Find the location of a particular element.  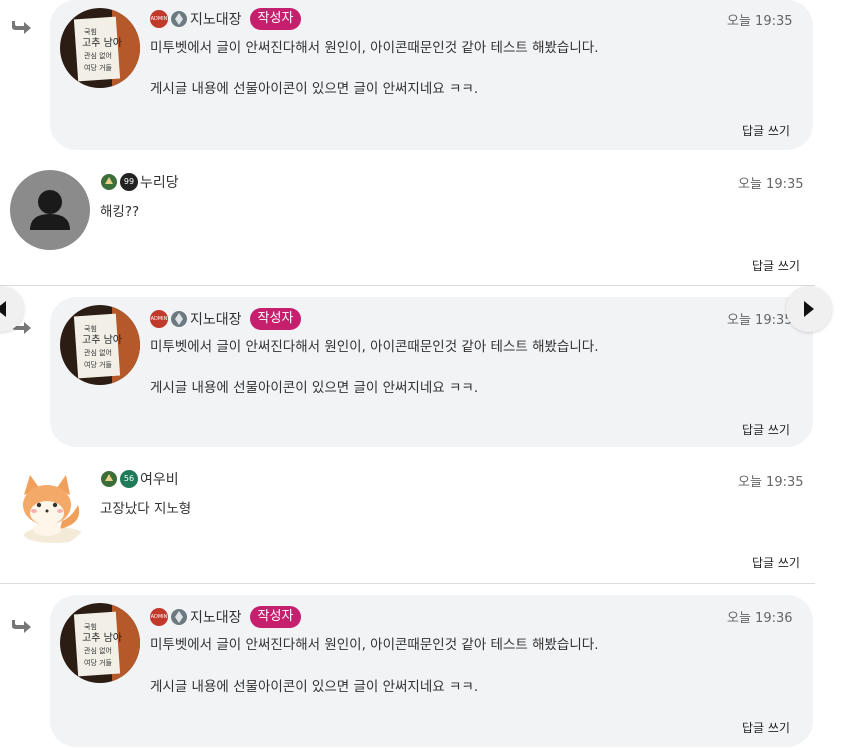

comment-time: 오늘 19:36 is located at coordinates (760, 618).